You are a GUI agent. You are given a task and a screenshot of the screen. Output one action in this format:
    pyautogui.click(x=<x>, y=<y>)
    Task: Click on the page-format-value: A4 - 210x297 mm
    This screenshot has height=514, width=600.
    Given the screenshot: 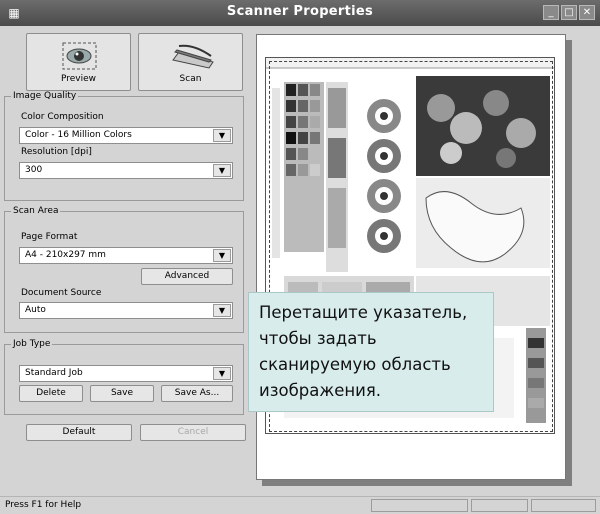 What is the action you would take?
    pyautogui.click(x=65, y=255)
    